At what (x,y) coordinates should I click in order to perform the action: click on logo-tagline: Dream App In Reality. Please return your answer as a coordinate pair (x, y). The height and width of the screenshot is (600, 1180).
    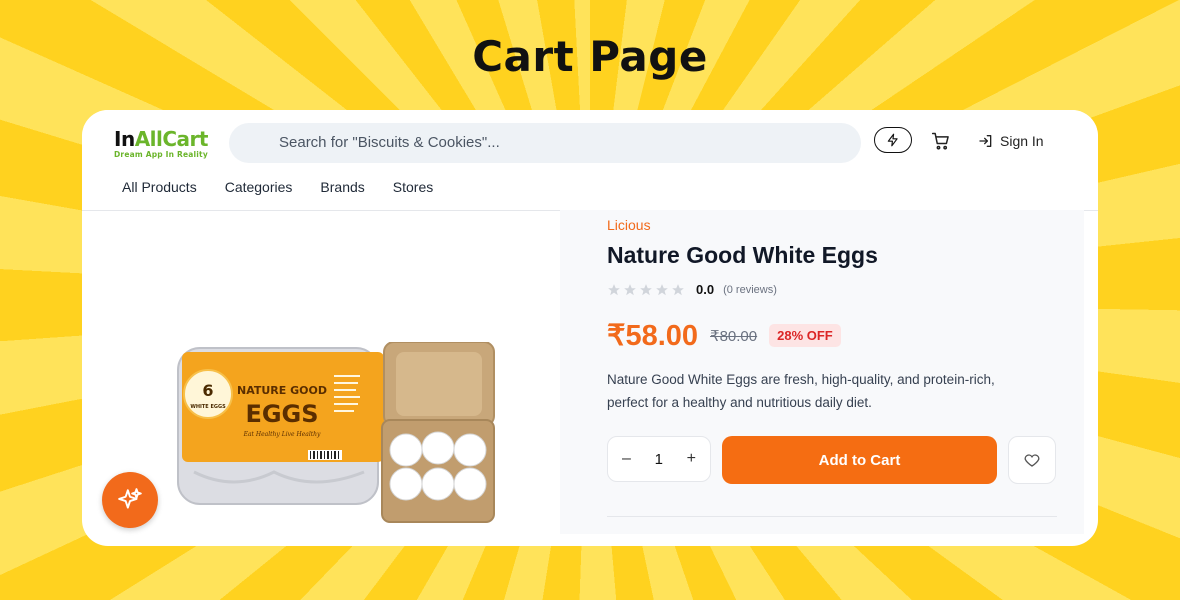
    Looking at the image, I should click on (161, 154).